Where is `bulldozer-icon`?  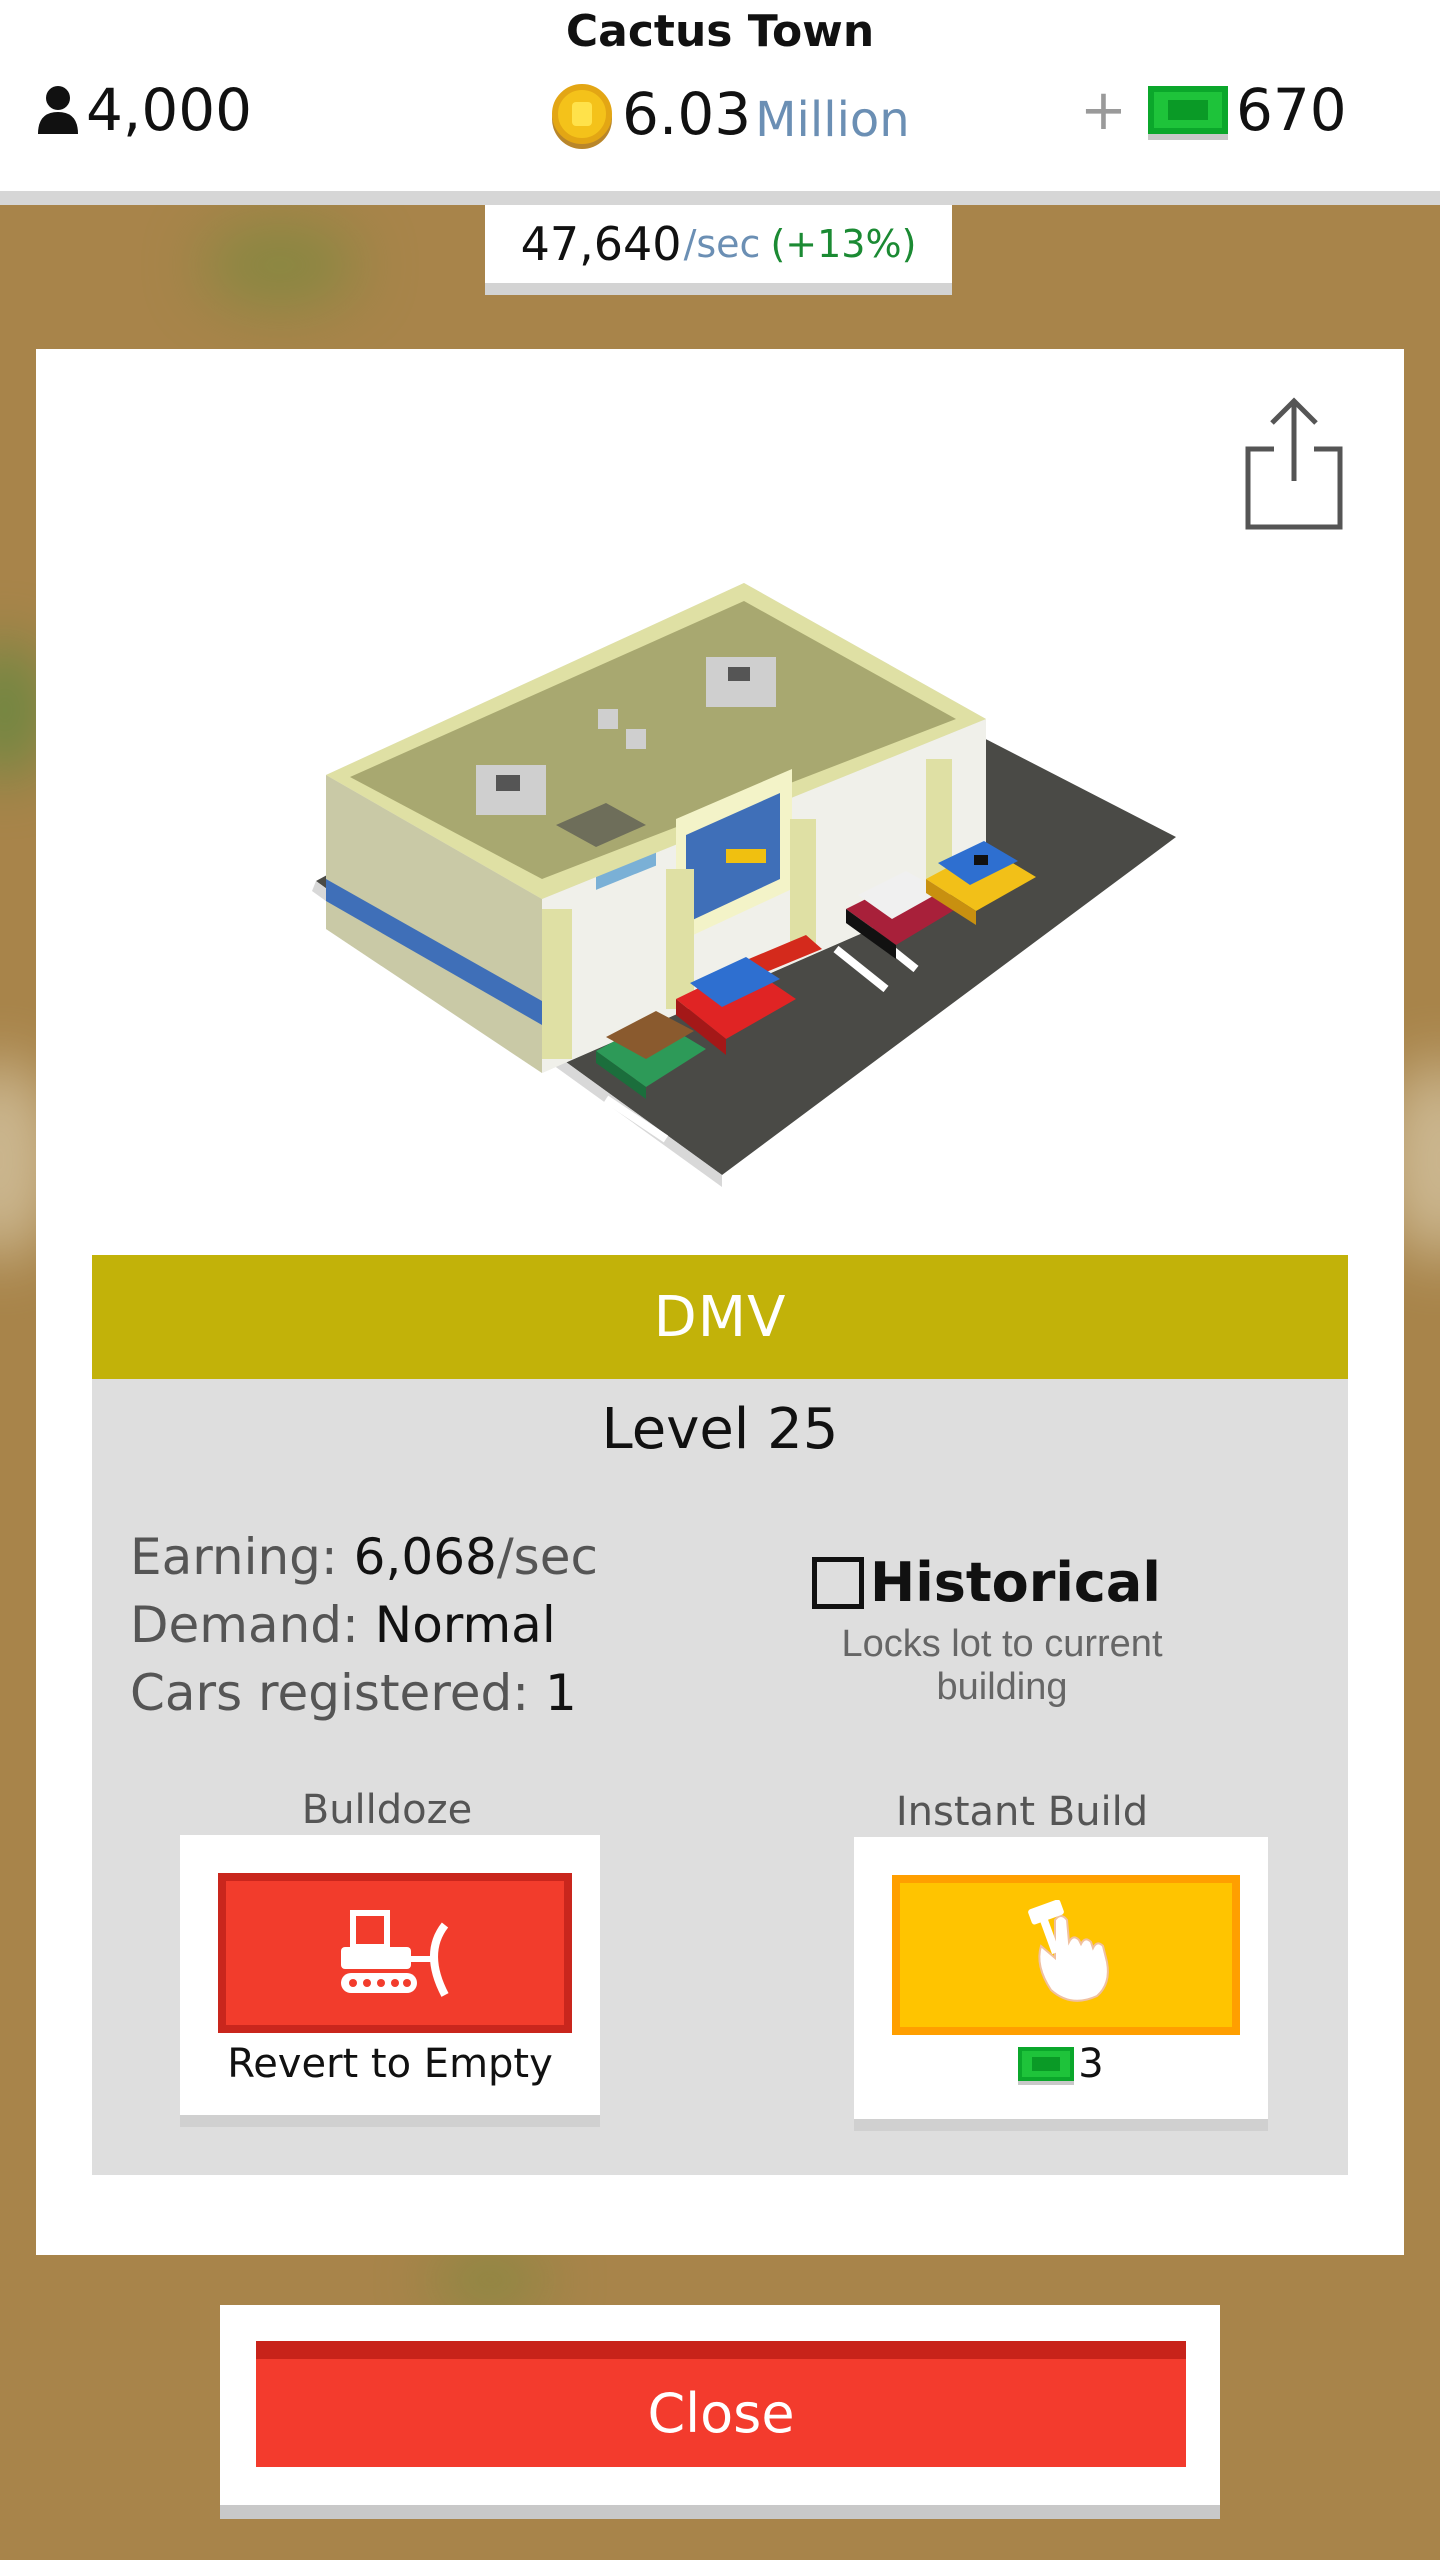 bulldozer-icon is located at coordinates (395, 1953).